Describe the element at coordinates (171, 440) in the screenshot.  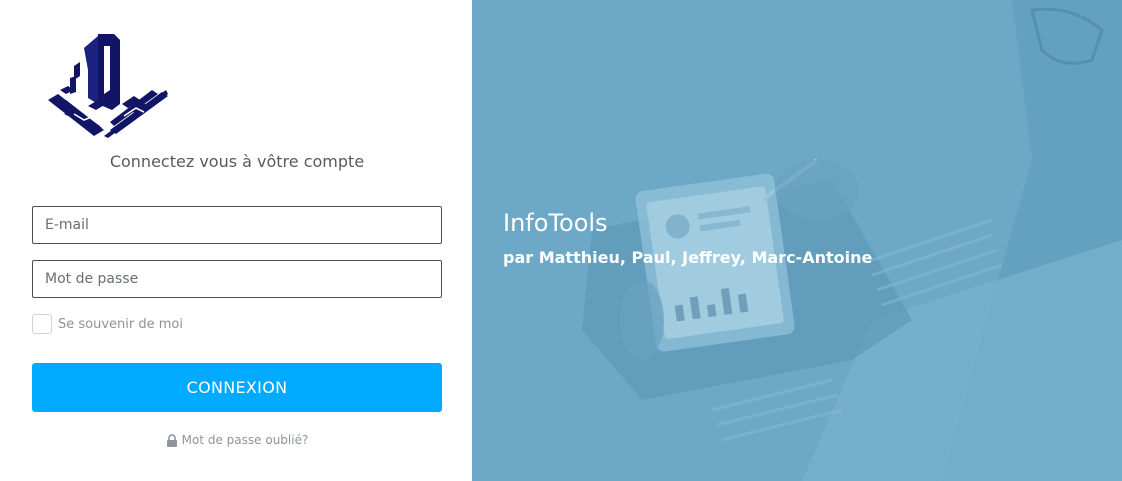
I see `lock-icon` at that location.